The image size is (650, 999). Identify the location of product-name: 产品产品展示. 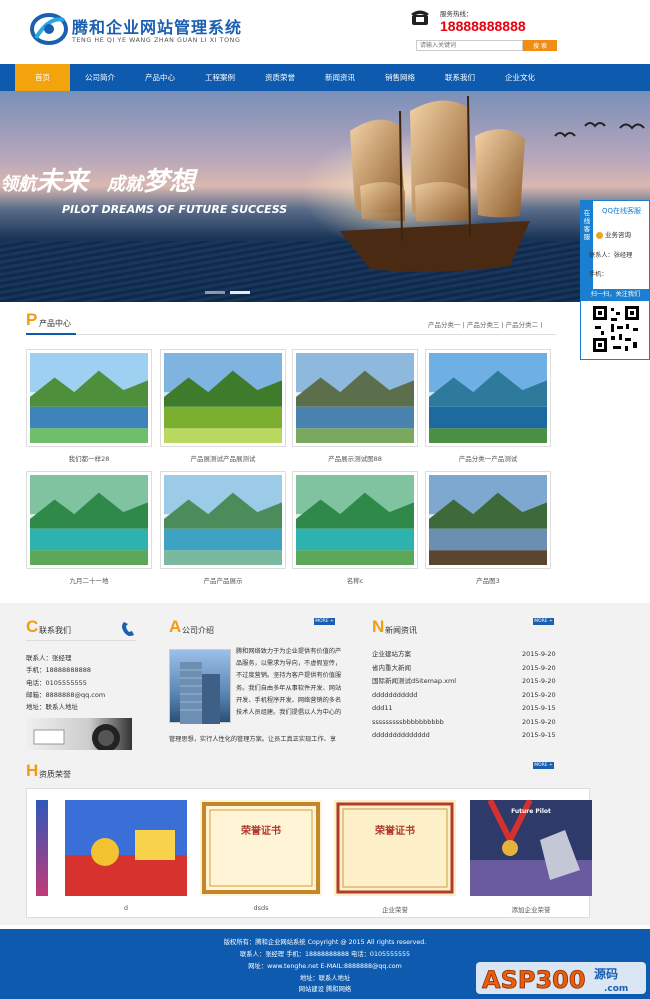
(223, 580).